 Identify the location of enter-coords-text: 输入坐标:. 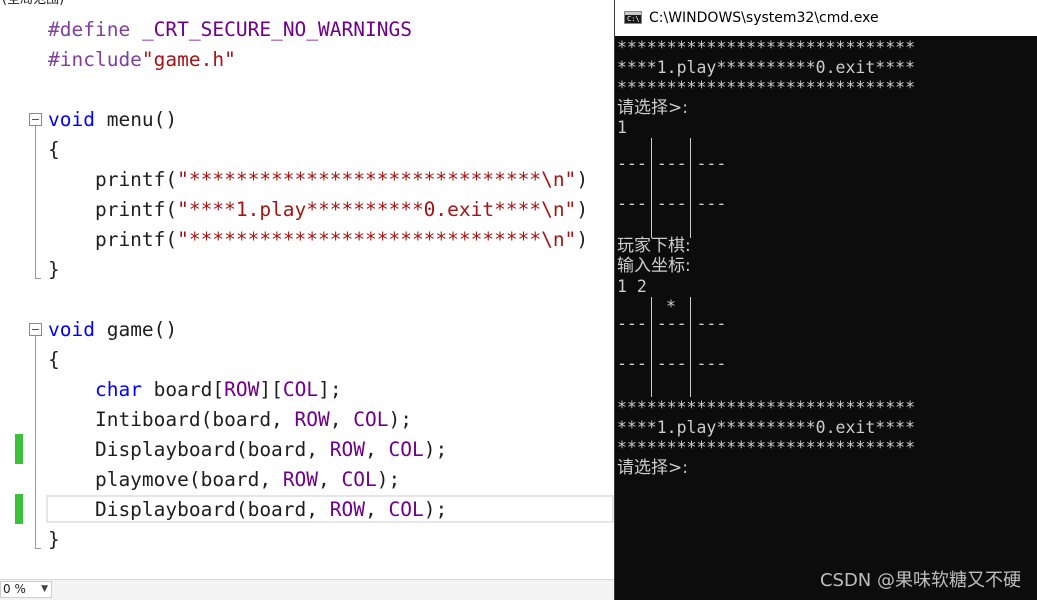
(654, 266).